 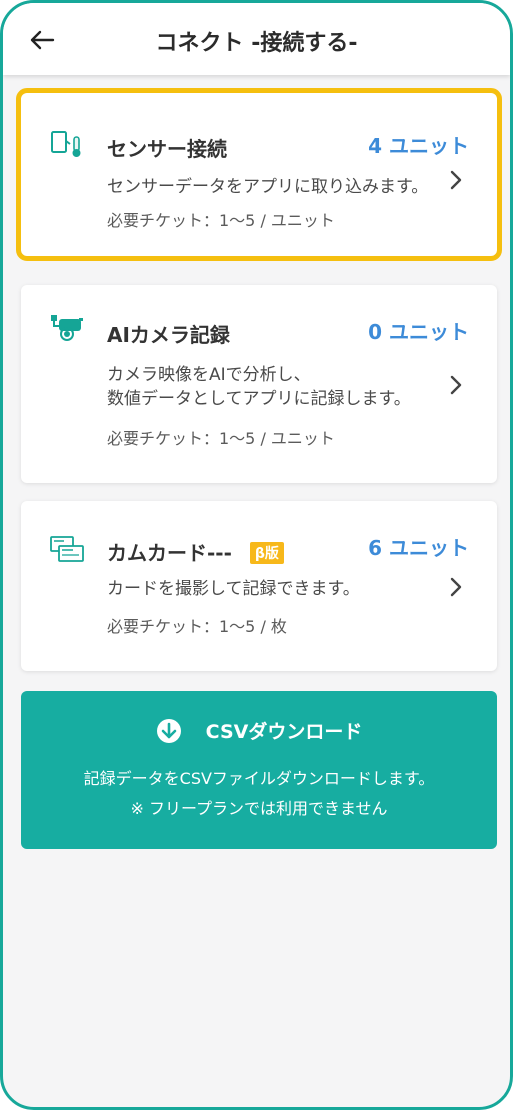 I want to click on csv-title: CSVダウンロード, so click(x=259, y=730).